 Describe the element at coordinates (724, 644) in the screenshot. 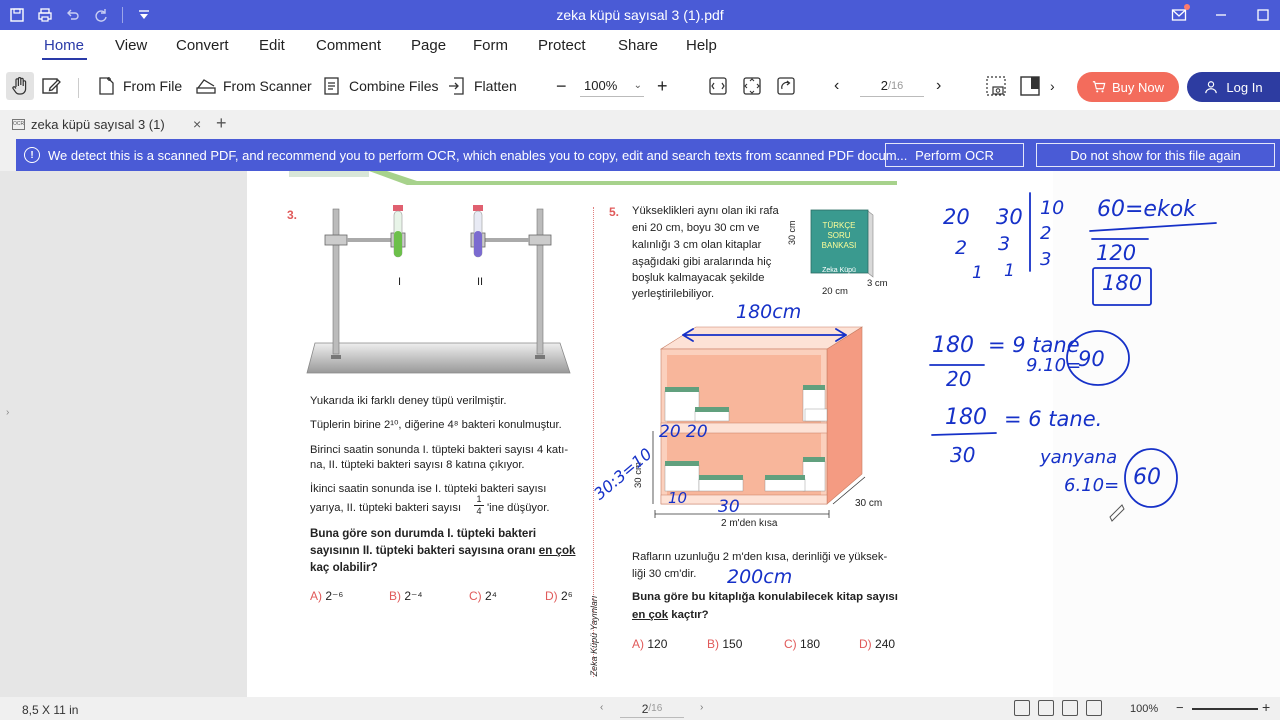

I see `q5-option-b: B) 150` at that location.